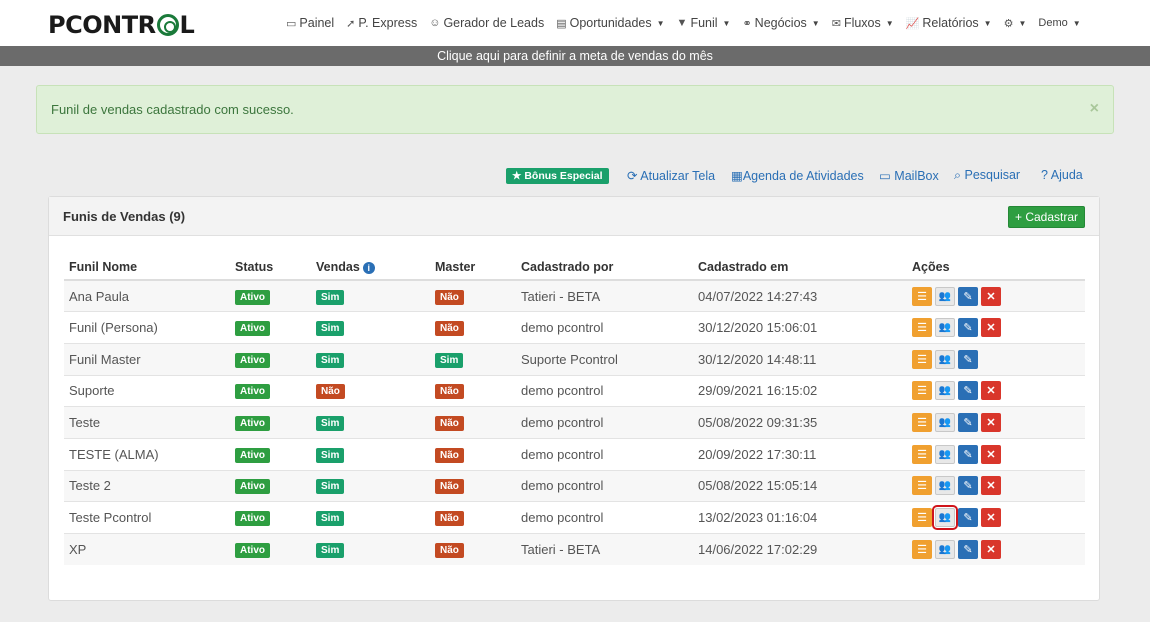 The height and width of the screenshot is (622, 1150). What do you see at coordinates (1059, 23) in the screenshot?
I see `user-menu: Demo ▼` at bounding box center [1059, 23].